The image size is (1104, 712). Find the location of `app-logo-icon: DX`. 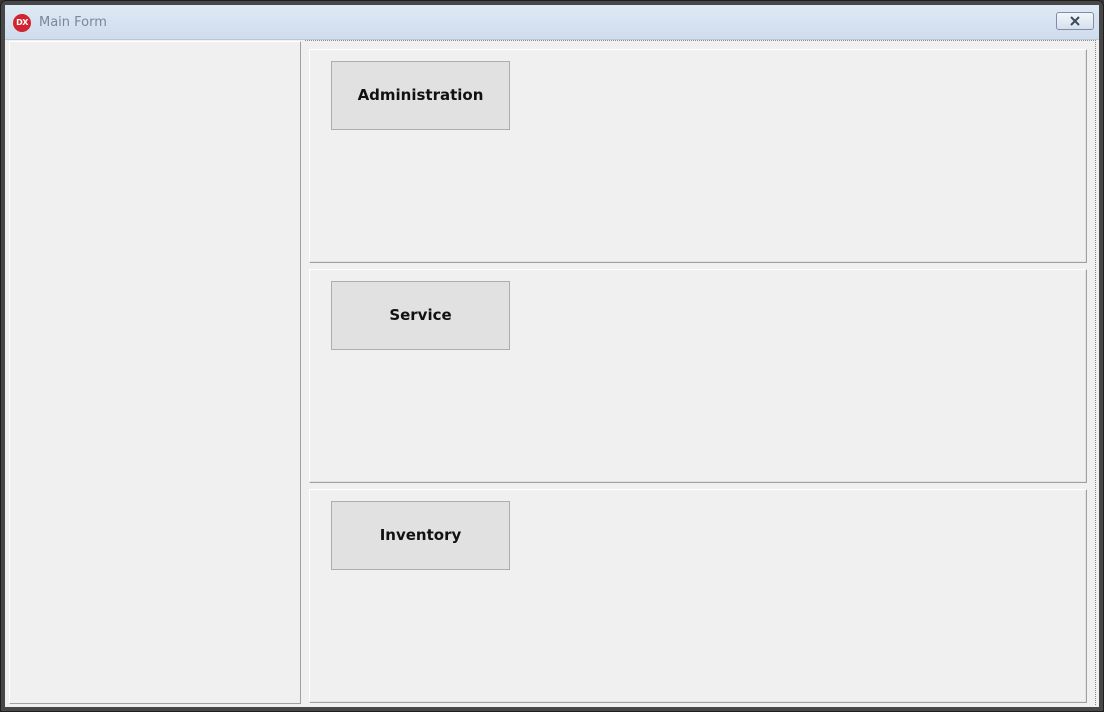

app-logo-icon: DX is located at coordinates (22, 23).